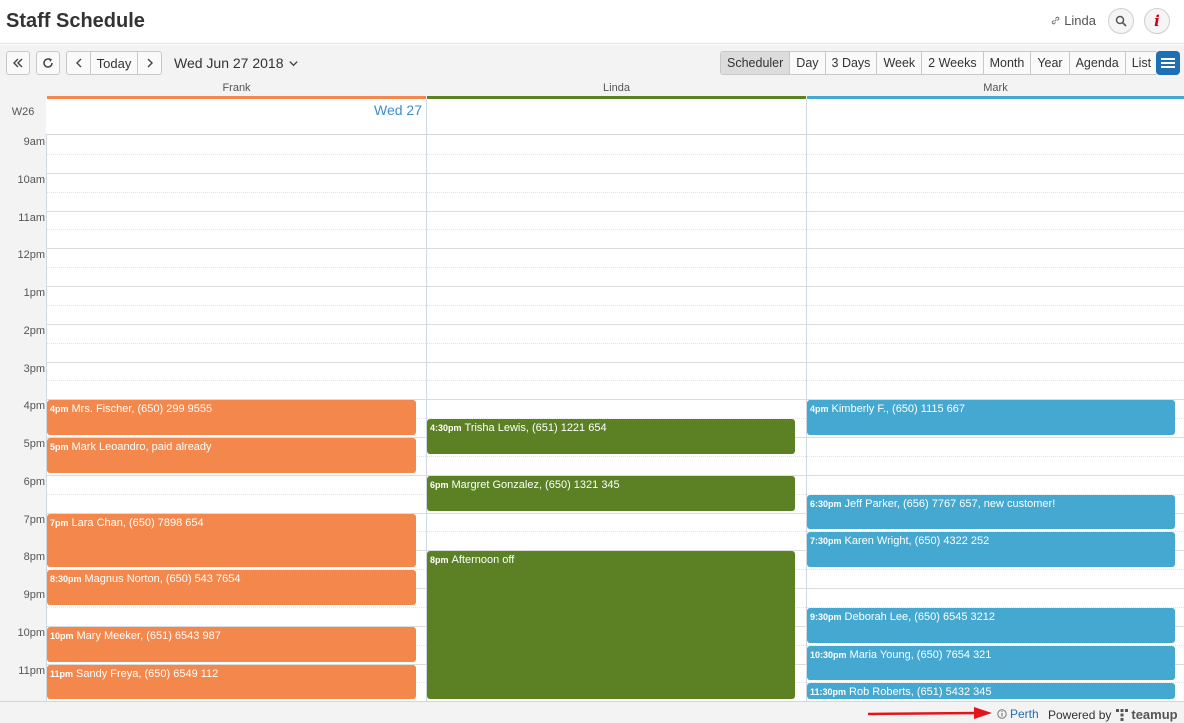 The height and width of the screenshot is (723, 1184). What do you see at coordinates (231, 681) in the screenshot?
I see `event-card: 11pm Sandy Freya, (650) 6549 112` at bounding box center [231, 681].